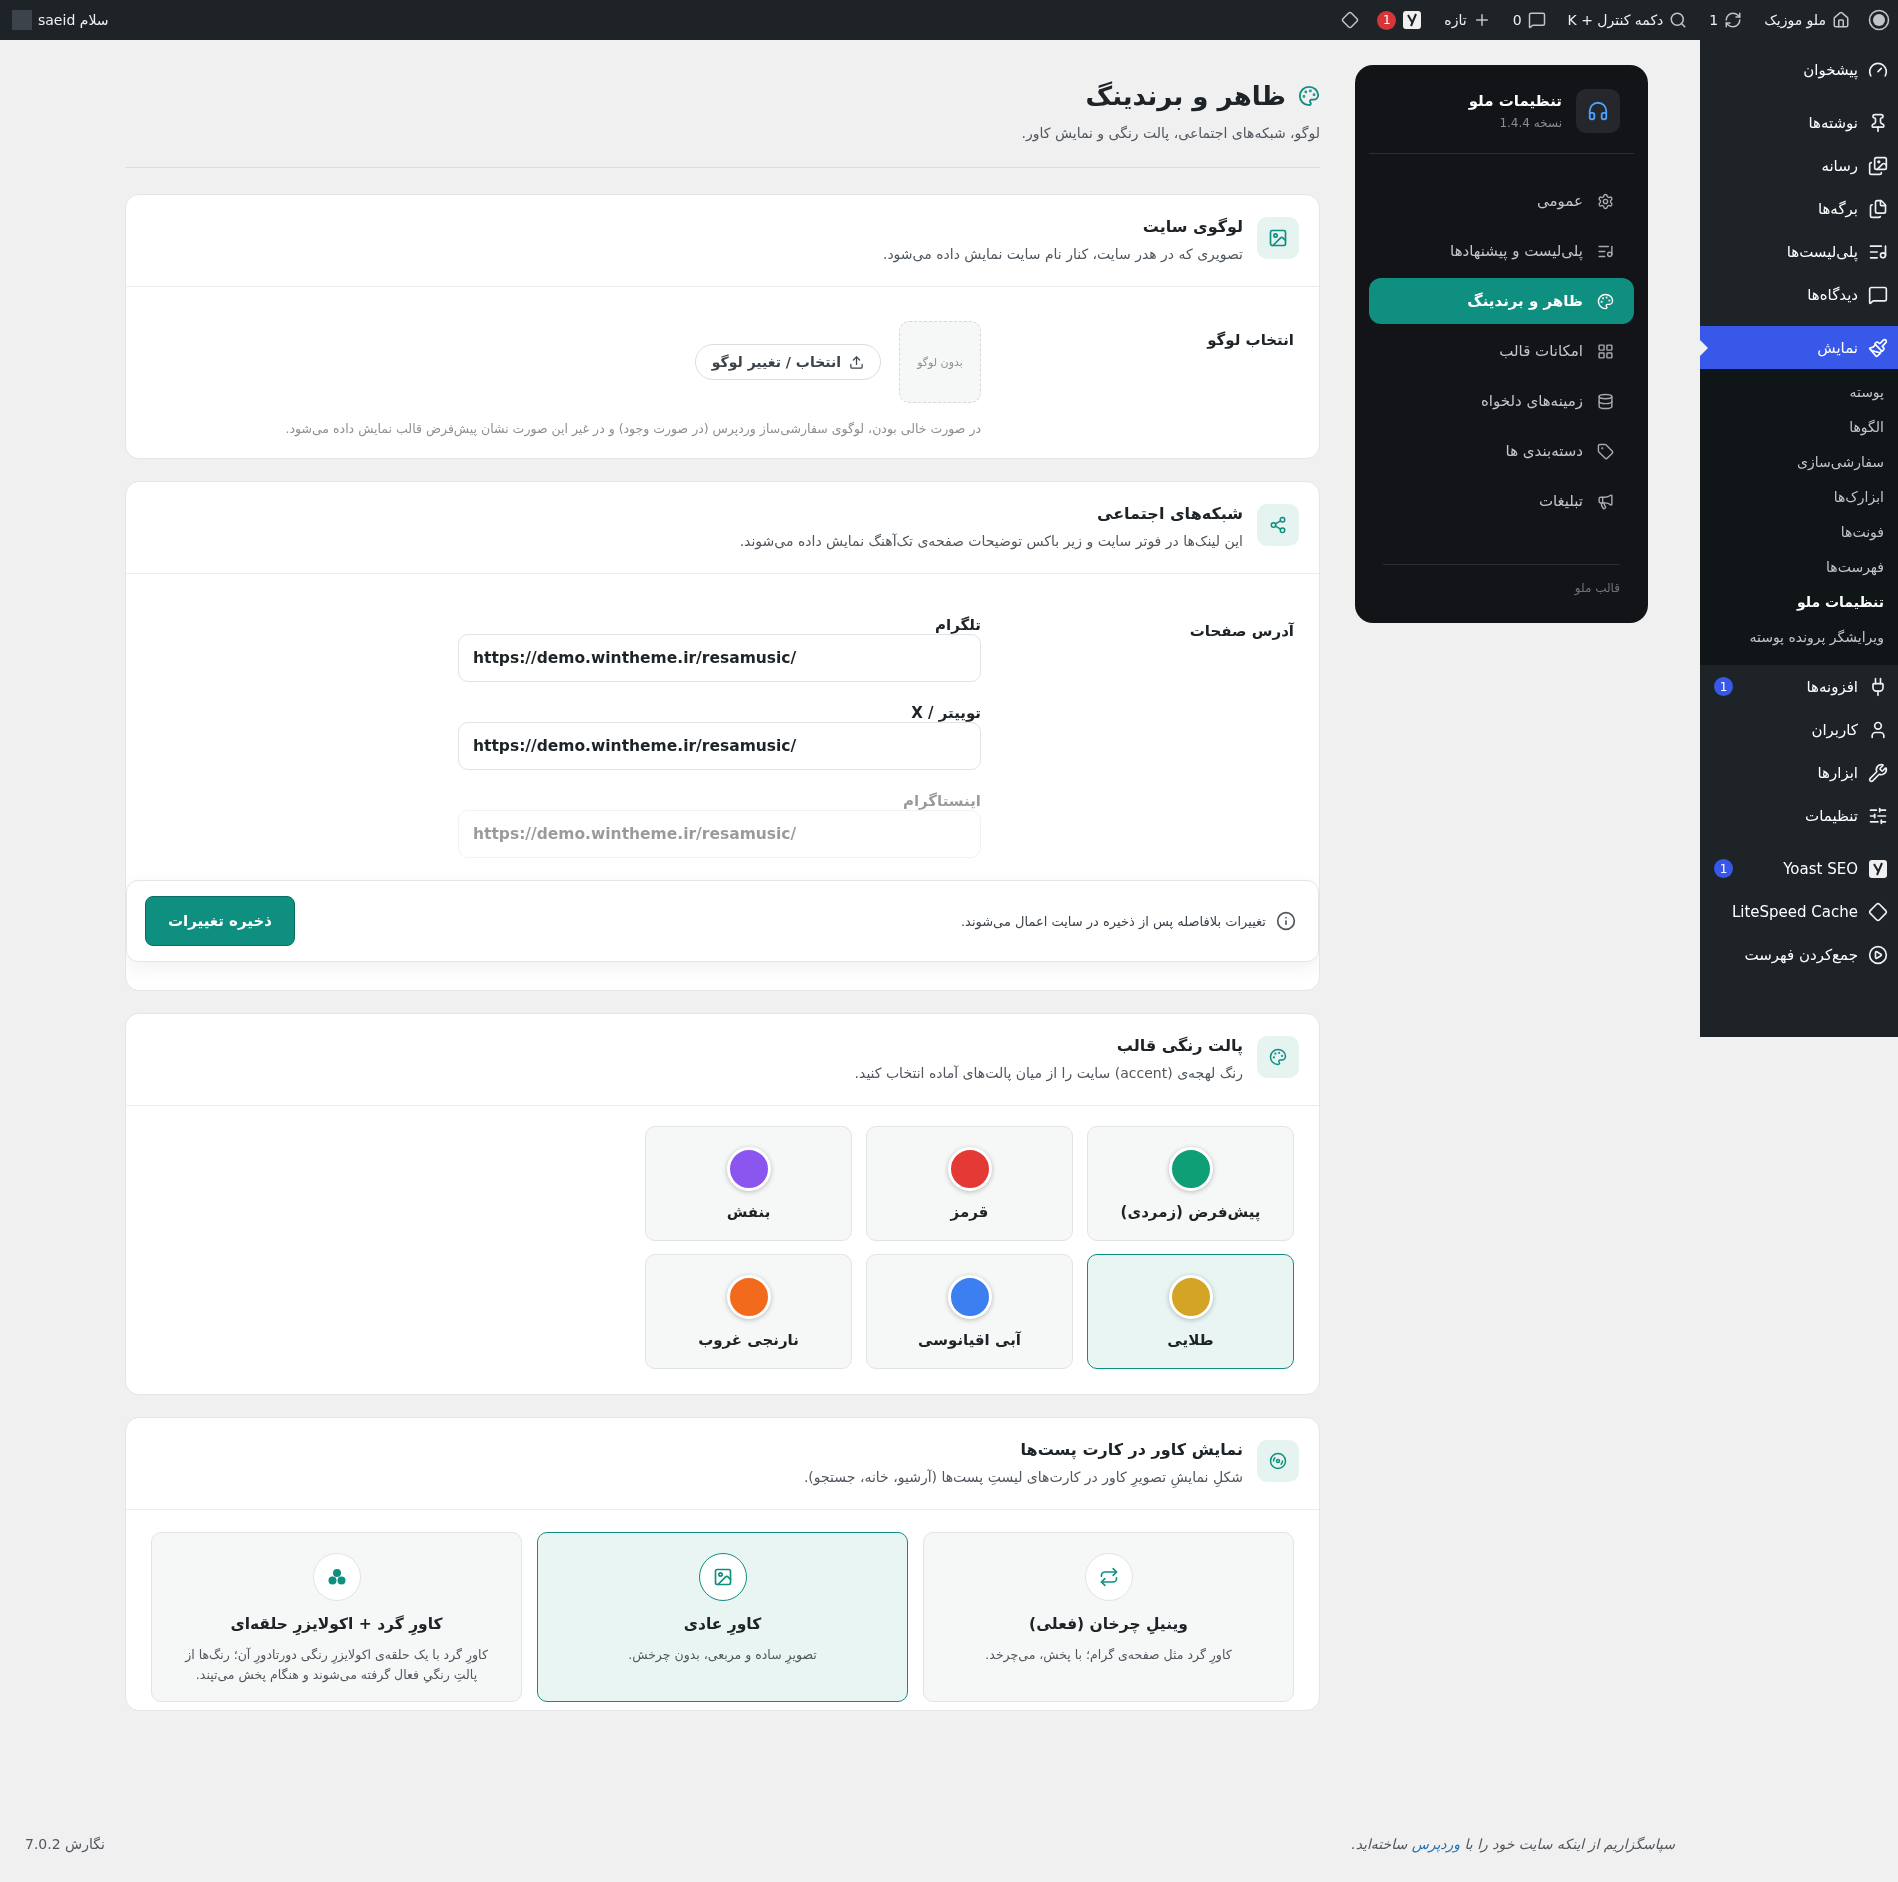 This screenshot has width=1898, height=1882. Describe the element at coordinates (1799, 165) in the screenshot. I see `admin-menu-item: رسانه` at that location.